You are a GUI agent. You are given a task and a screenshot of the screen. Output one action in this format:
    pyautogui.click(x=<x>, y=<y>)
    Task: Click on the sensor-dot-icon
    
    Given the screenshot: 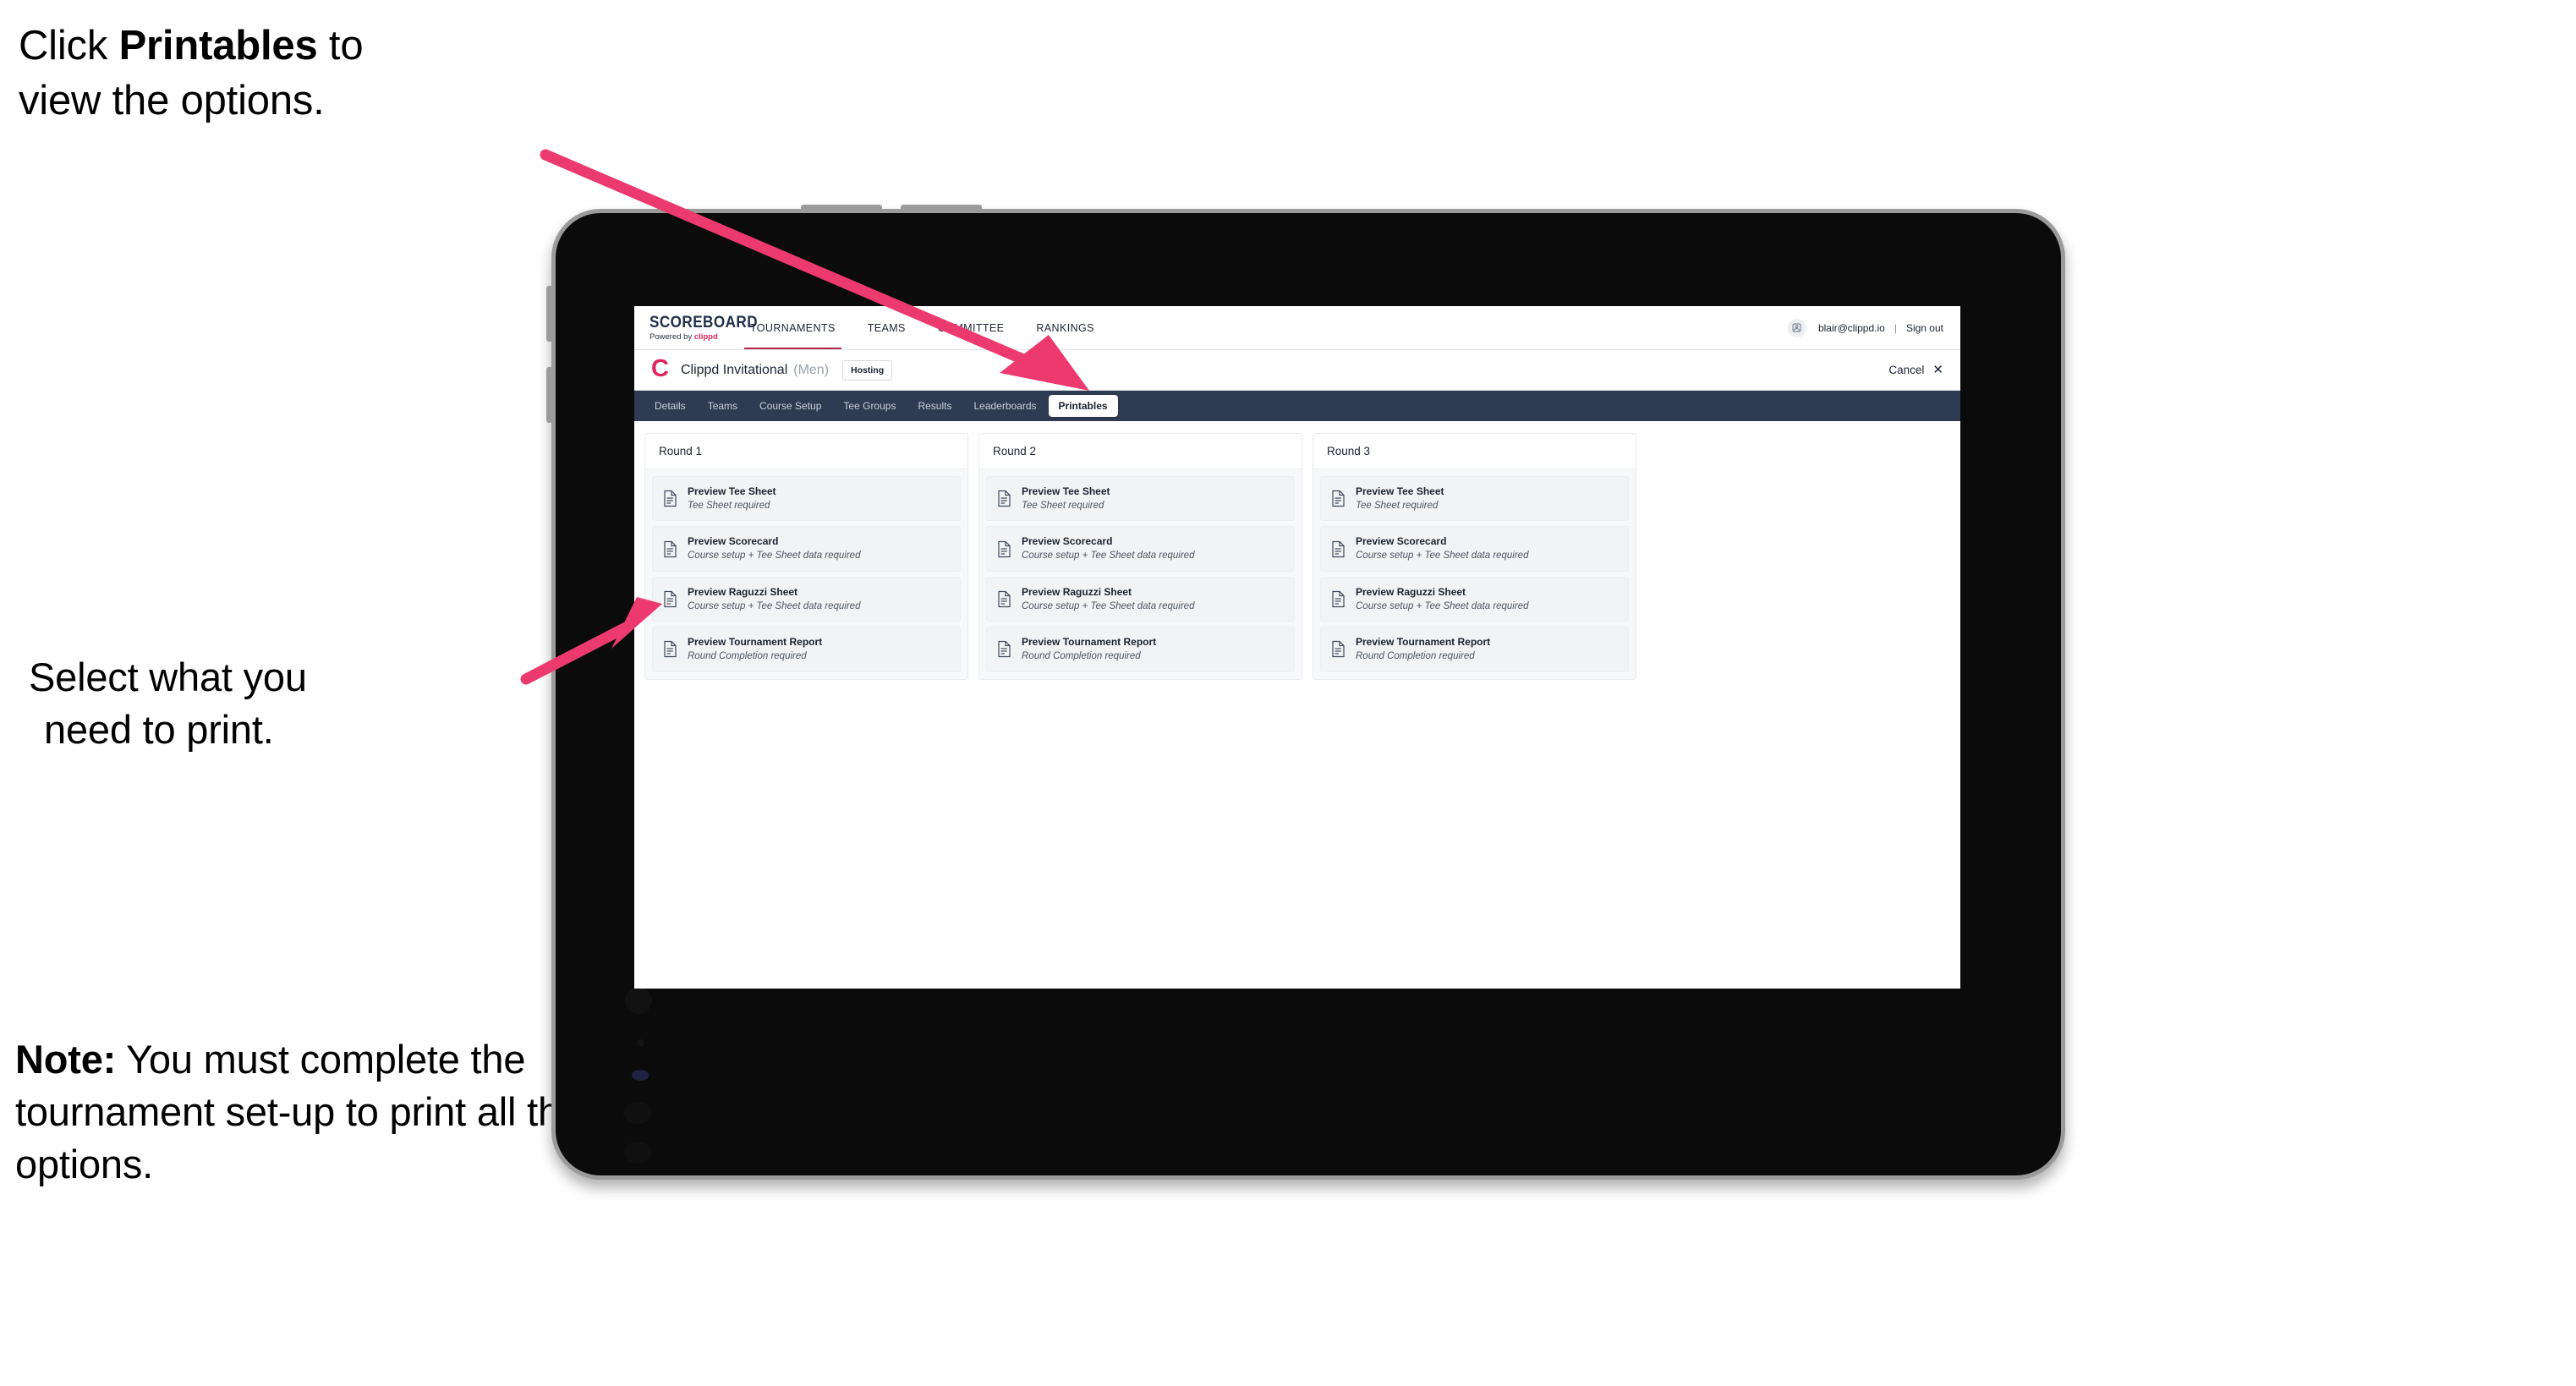 What is the action you would take?
    pyautogui.click(x=640, y=1043)
    